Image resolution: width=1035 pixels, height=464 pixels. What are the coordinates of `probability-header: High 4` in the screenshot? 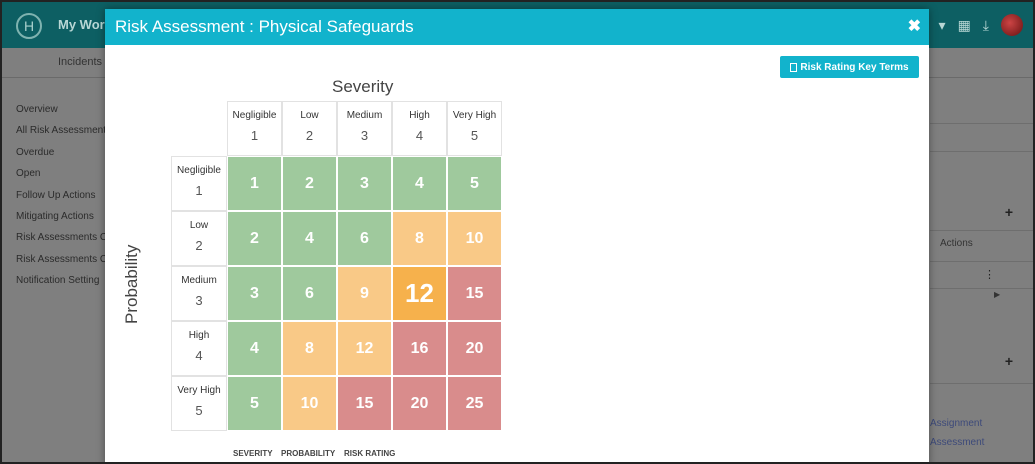 It's located at (199, 348).